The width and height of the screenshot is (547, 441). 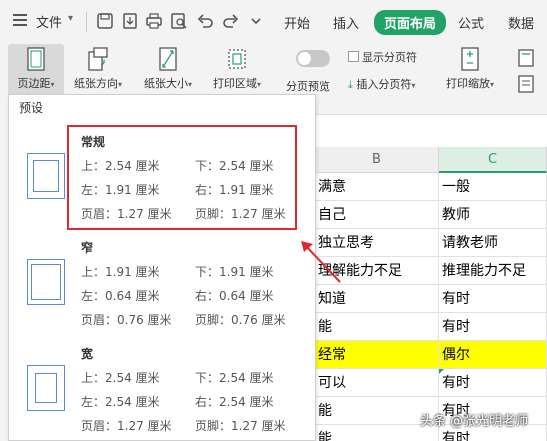 What do you see at coordinates (493, 355) in the screenshot?
I see `table-cell: 偶尔` at bounding box center [493, 355].